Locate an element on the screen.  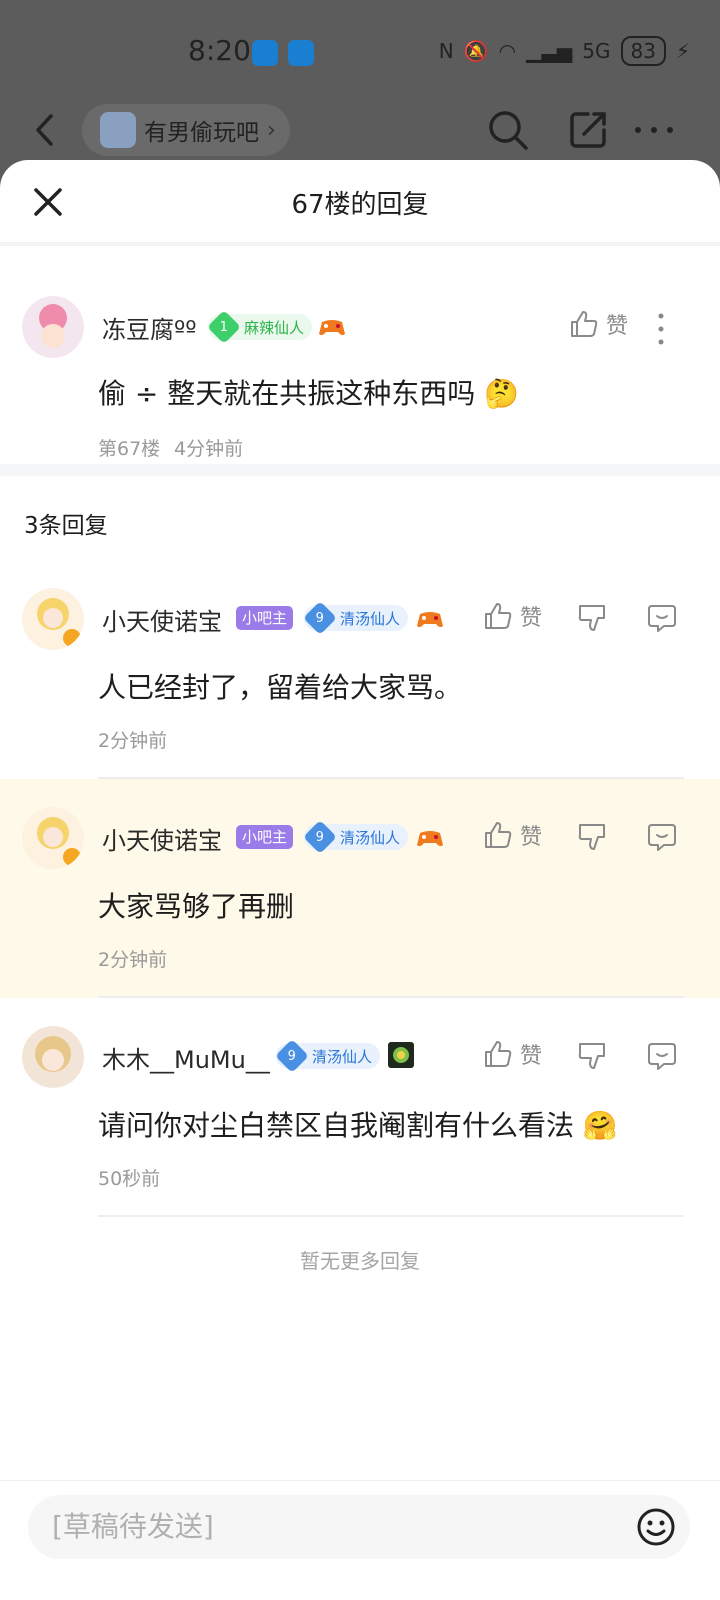
reply-input-bar: [草稿待发送] is located at coordinates (360, 1540).